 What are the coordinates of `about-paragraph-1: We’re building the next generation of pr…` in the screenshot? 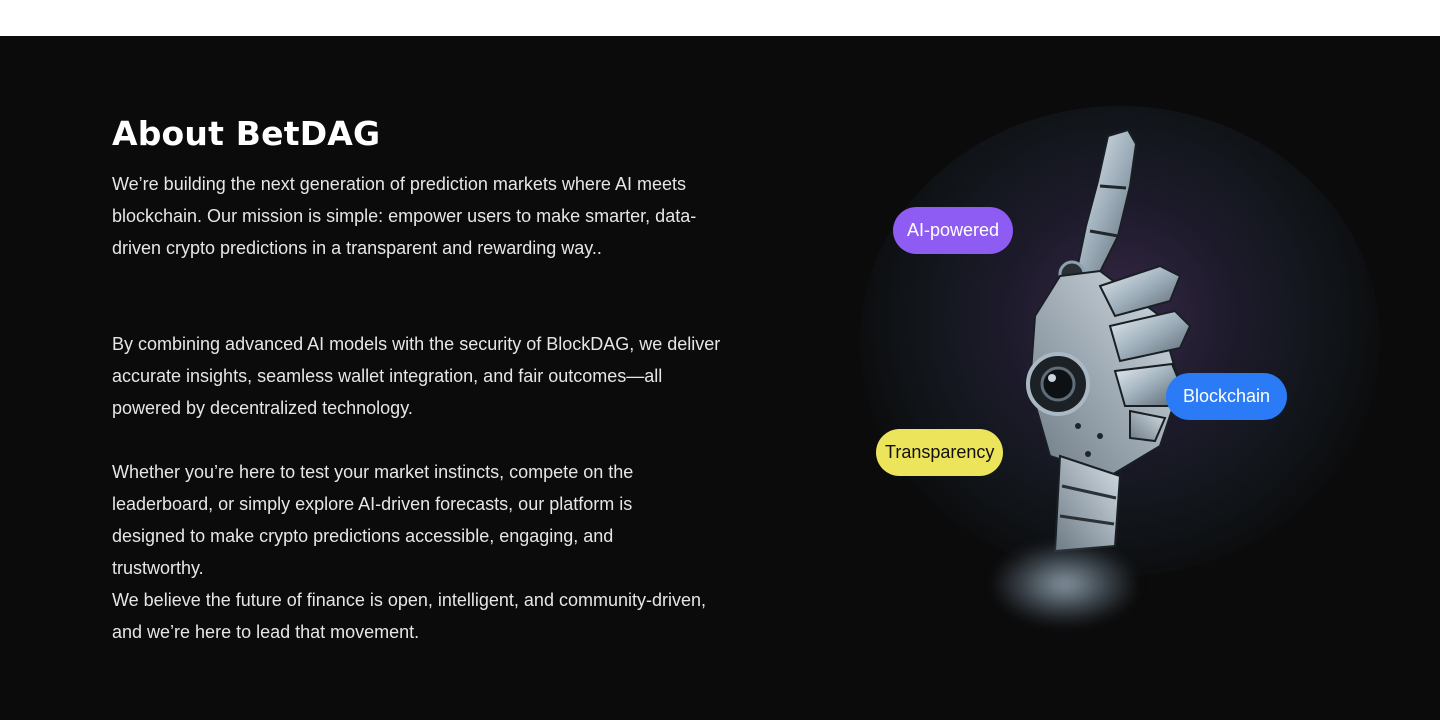 It's located at (404, 216).